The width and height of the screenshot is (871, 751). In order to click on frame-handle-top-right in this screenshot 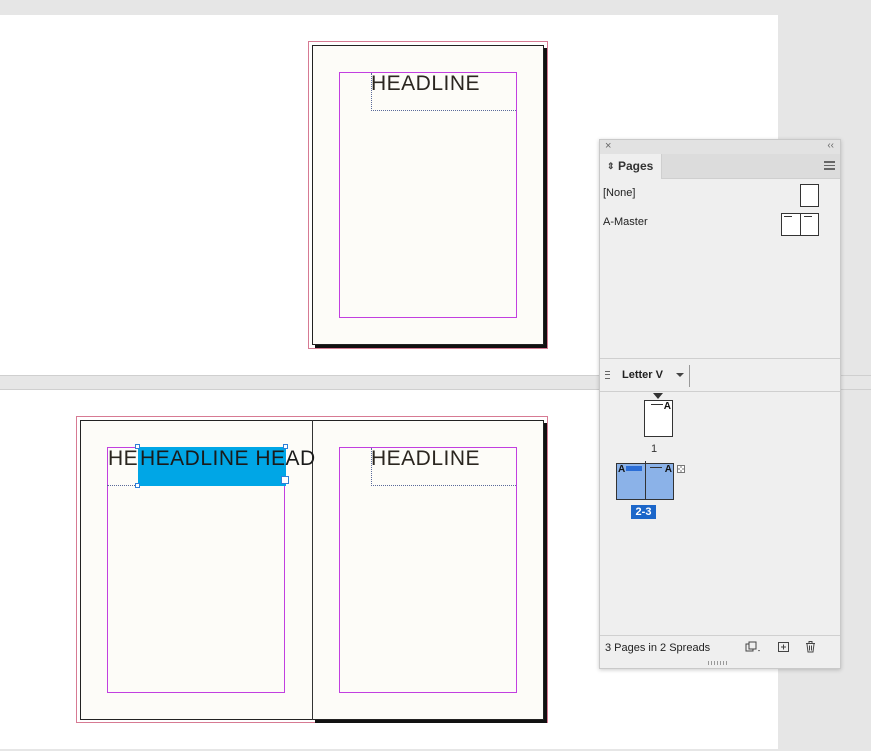, I will do `click(285, 446)`.